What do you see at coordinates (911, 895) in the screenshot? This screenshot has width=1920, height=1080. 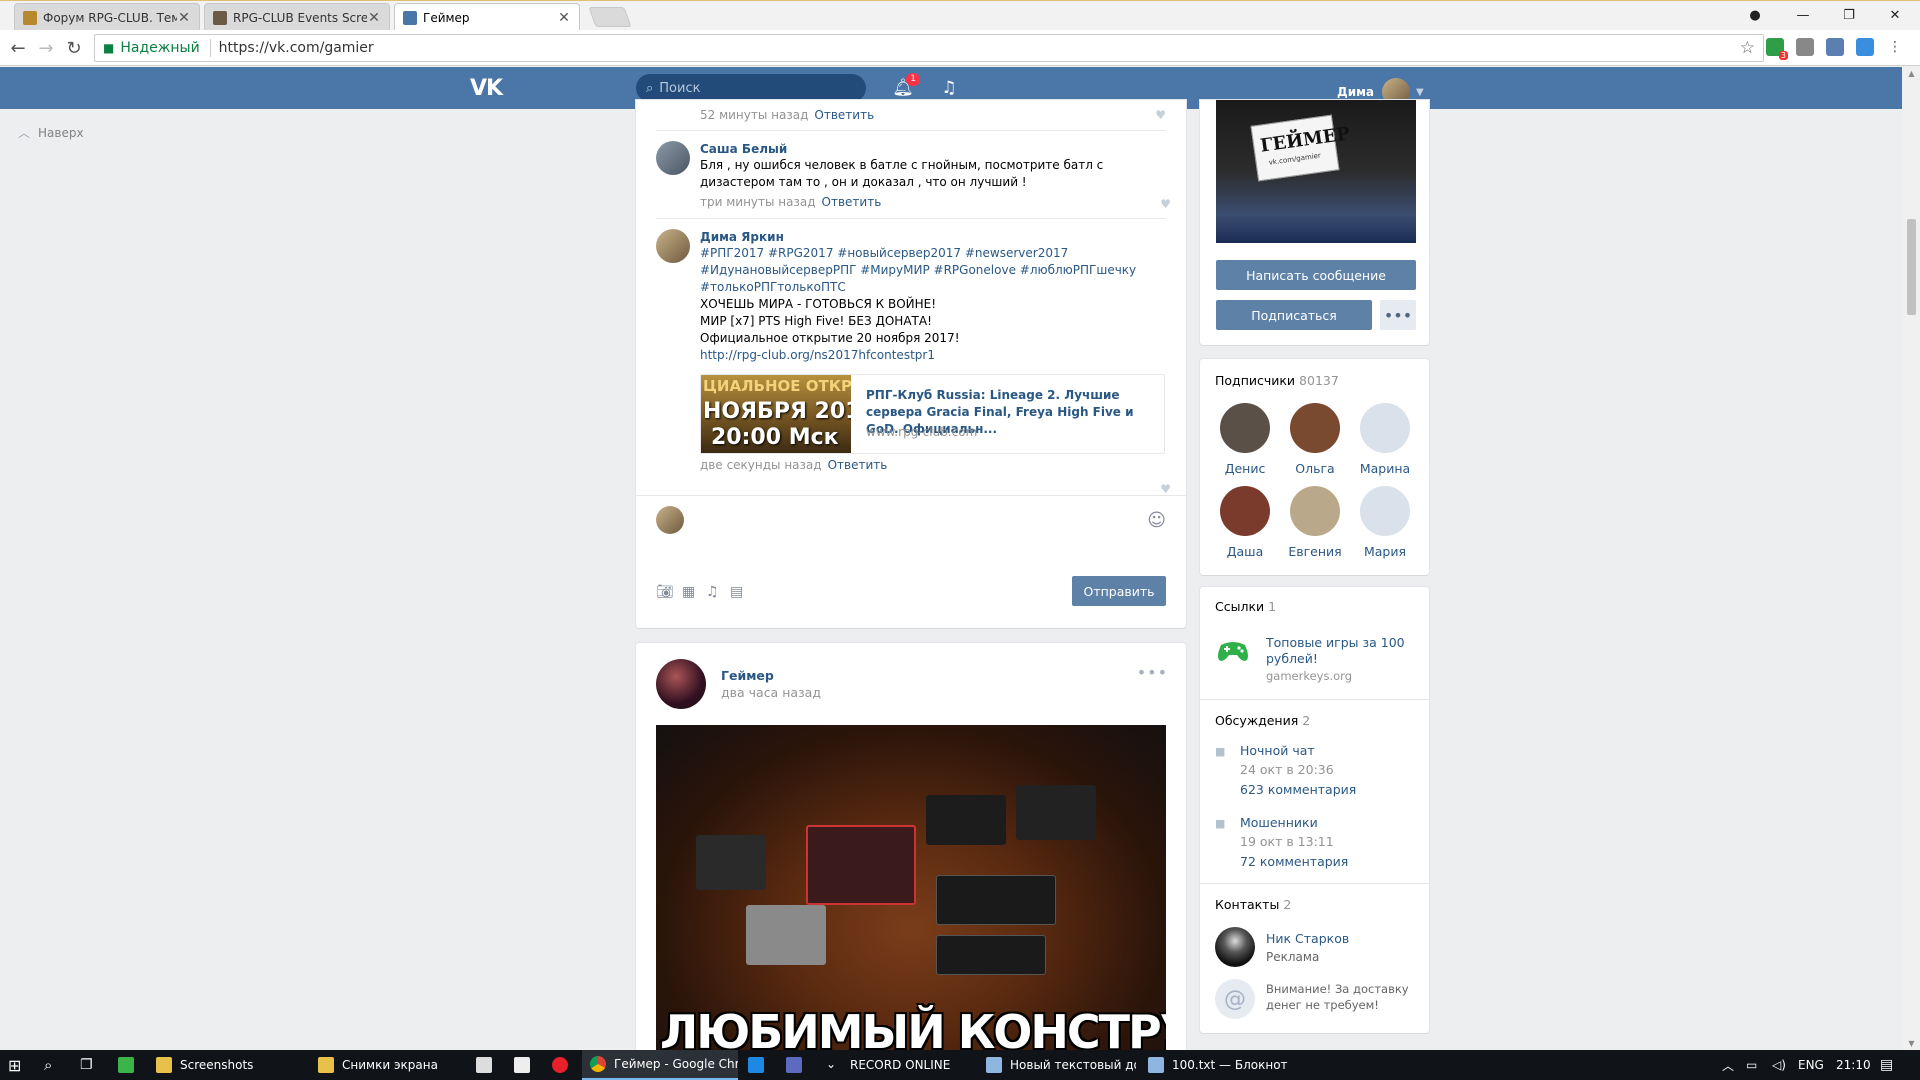 I see `post-image: ЛЮБИМЫЙ КОНСТРУКТОР` at bounding box center [911, 895].